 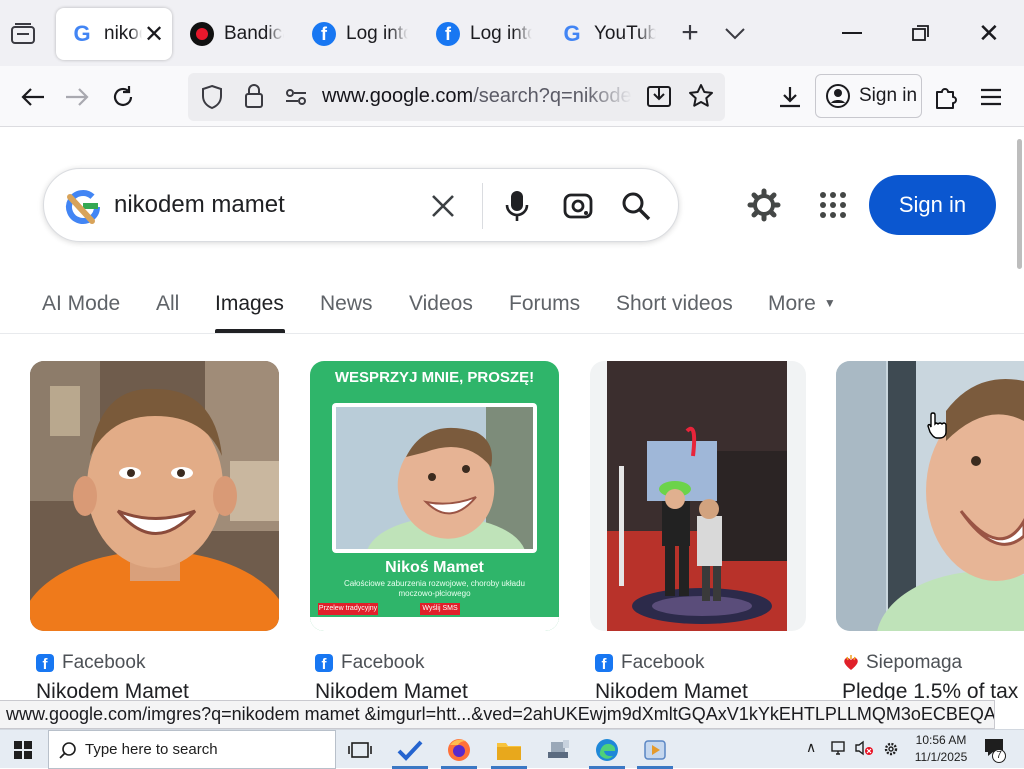 What do you see at coordinates (852, 33) in the screenshot?
I see `minimize-icon` at bounding box center [852, 33].